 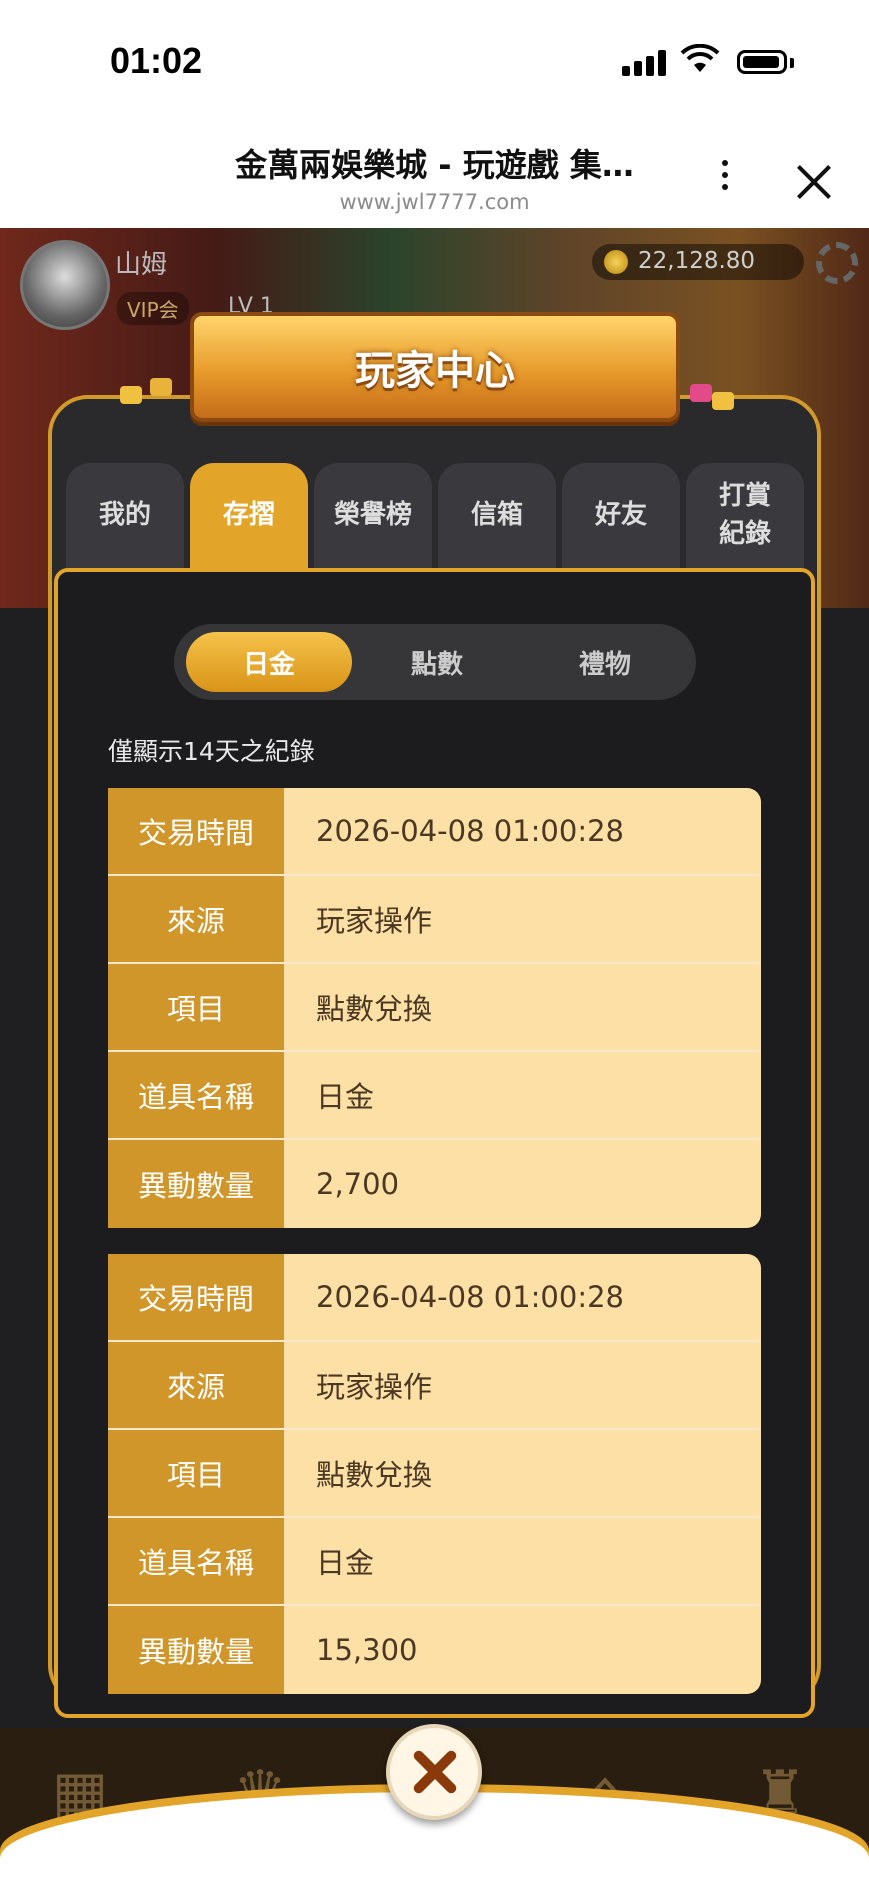 What do you see at coordinates (814, 182) in the screenshot?
I see `close-browser-icon` at bounding box center [814, 182].